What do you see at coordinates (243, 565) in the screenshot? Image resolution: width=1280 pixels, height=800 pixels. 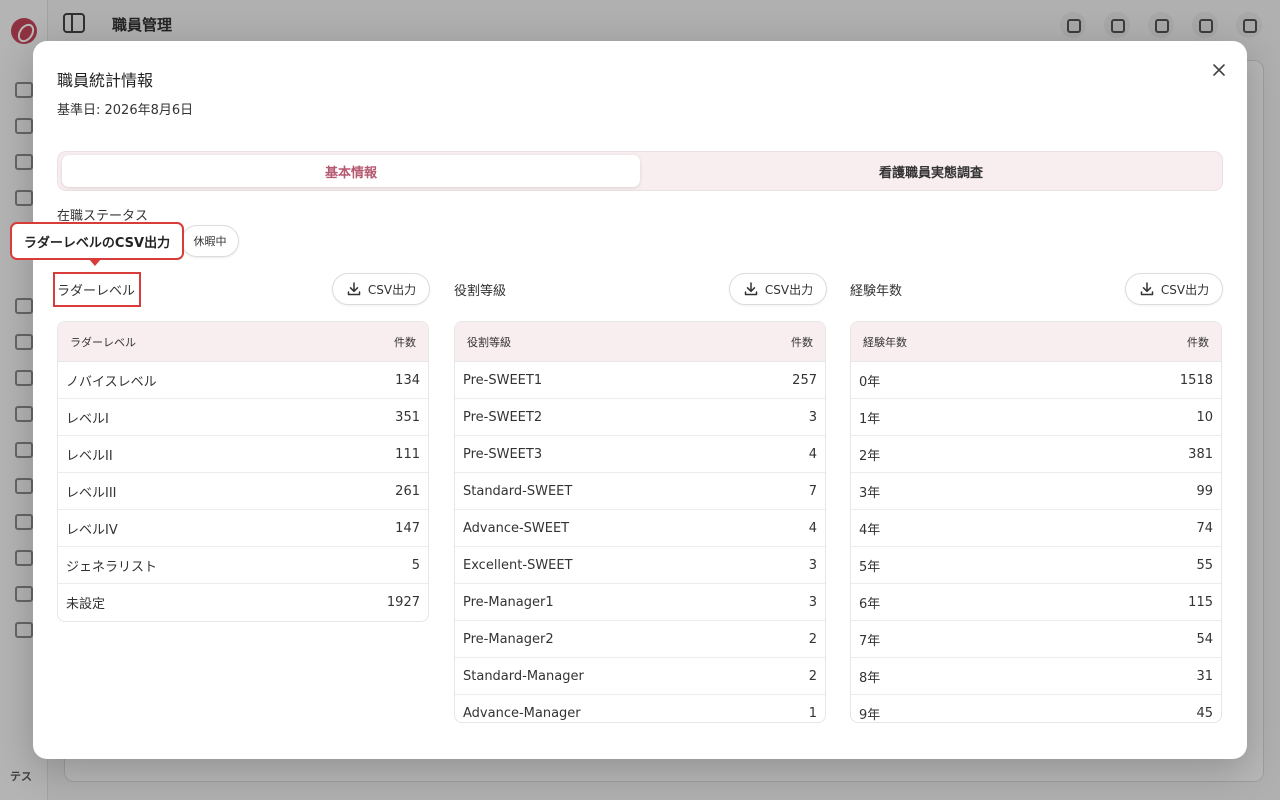 I see `table-row: ジェネラリスト 5` at bounding box center [243, 565].